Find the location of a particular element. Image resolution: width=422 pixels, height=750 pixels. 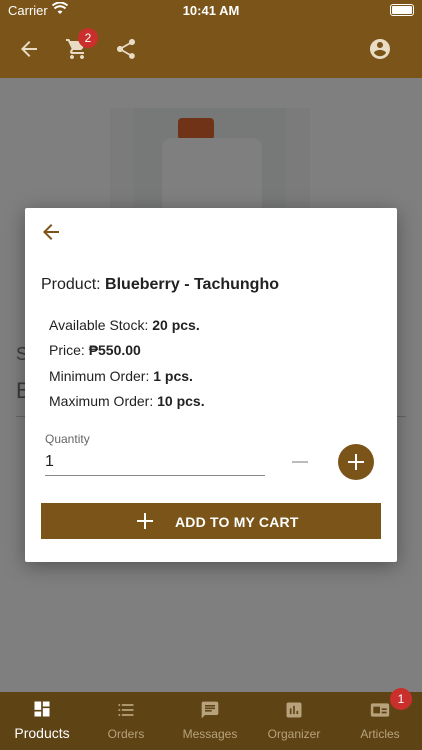

increment-button is located at coordinates (356, 462).